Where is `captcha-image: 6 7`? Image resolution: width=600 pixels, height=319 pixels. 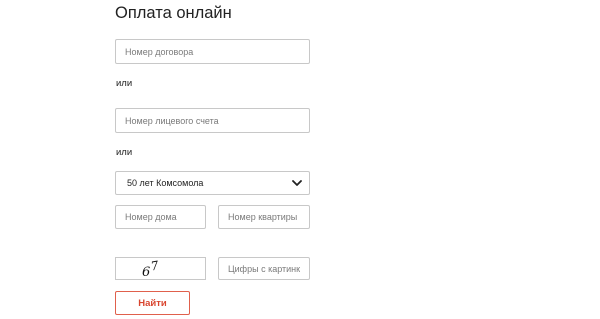 captcha-image: 6 7 is located at coordinates (160, 268).